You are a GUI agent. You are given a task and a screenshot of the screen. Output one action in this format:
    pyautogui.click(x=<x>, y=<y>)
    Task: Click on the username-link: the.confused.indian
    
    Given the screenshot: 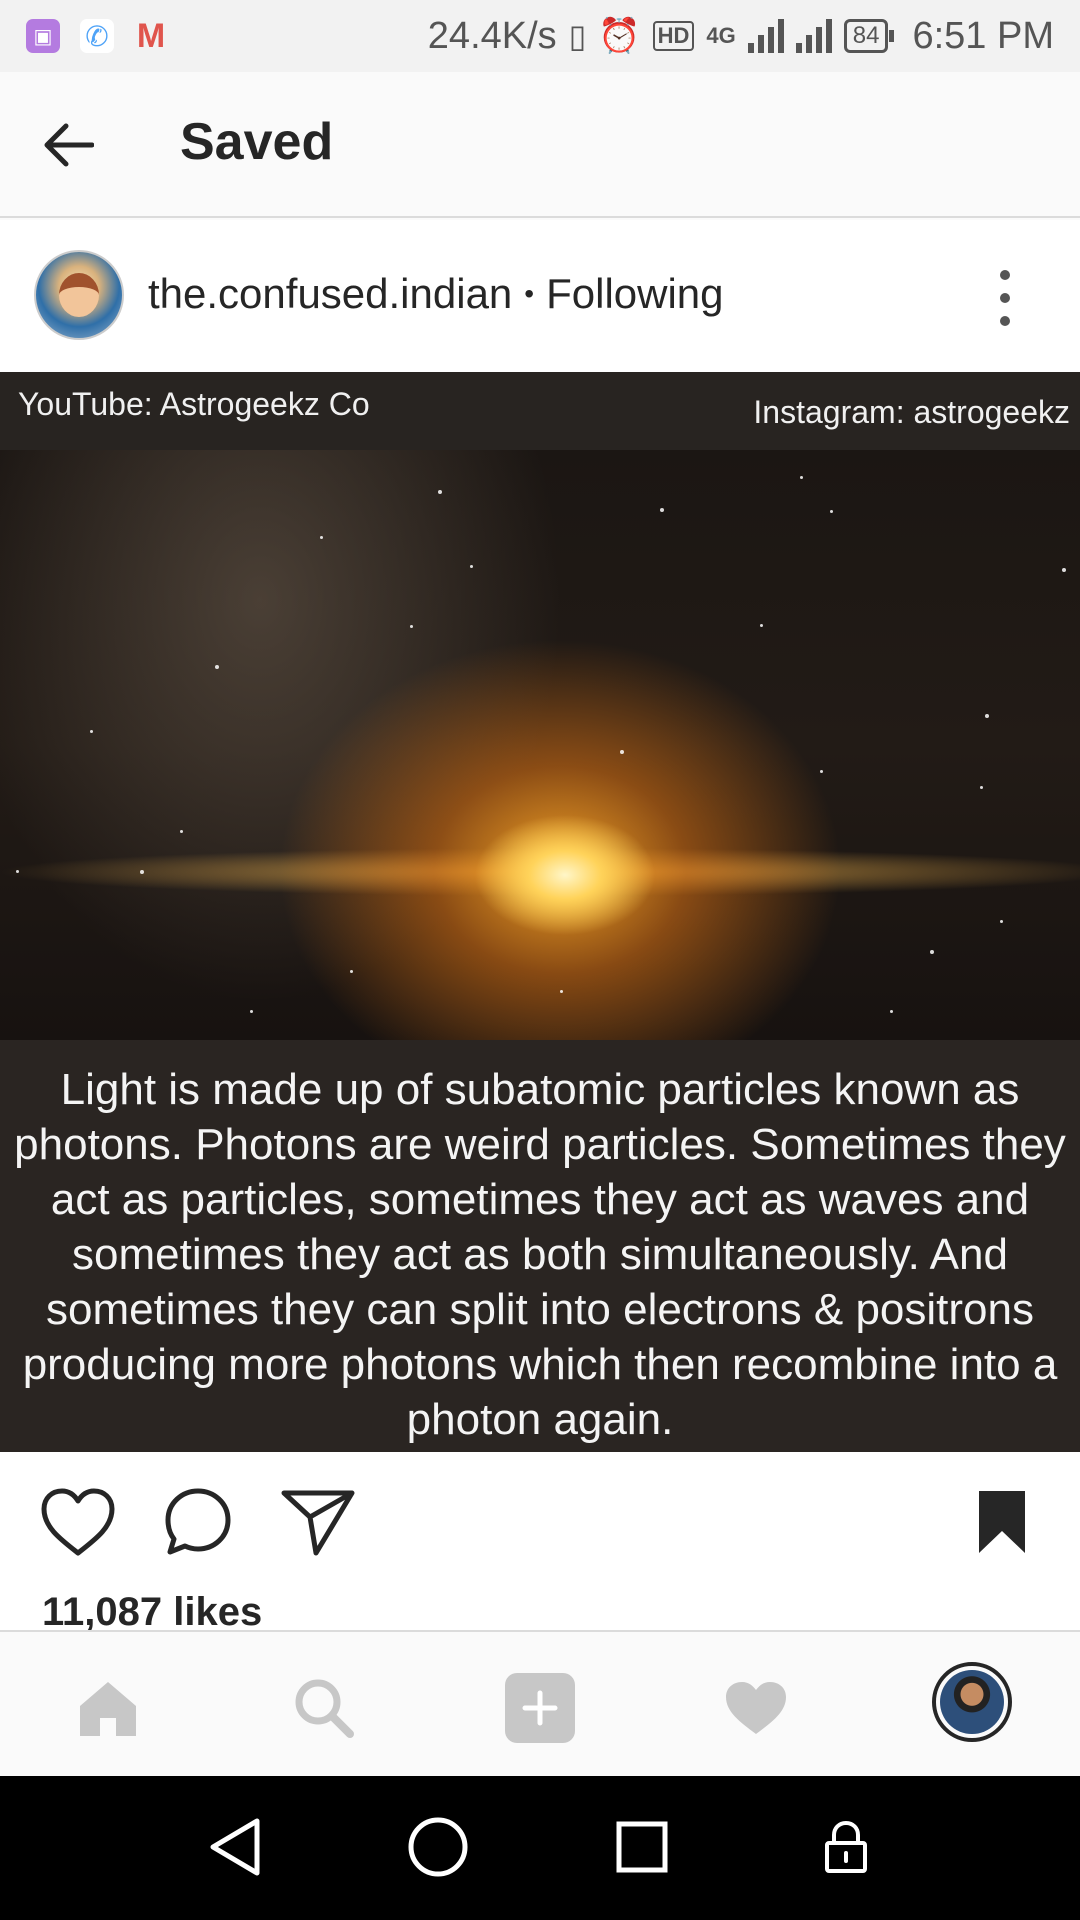 What is the action you would take?
    pyautogui.click(x=330, y=294)
    